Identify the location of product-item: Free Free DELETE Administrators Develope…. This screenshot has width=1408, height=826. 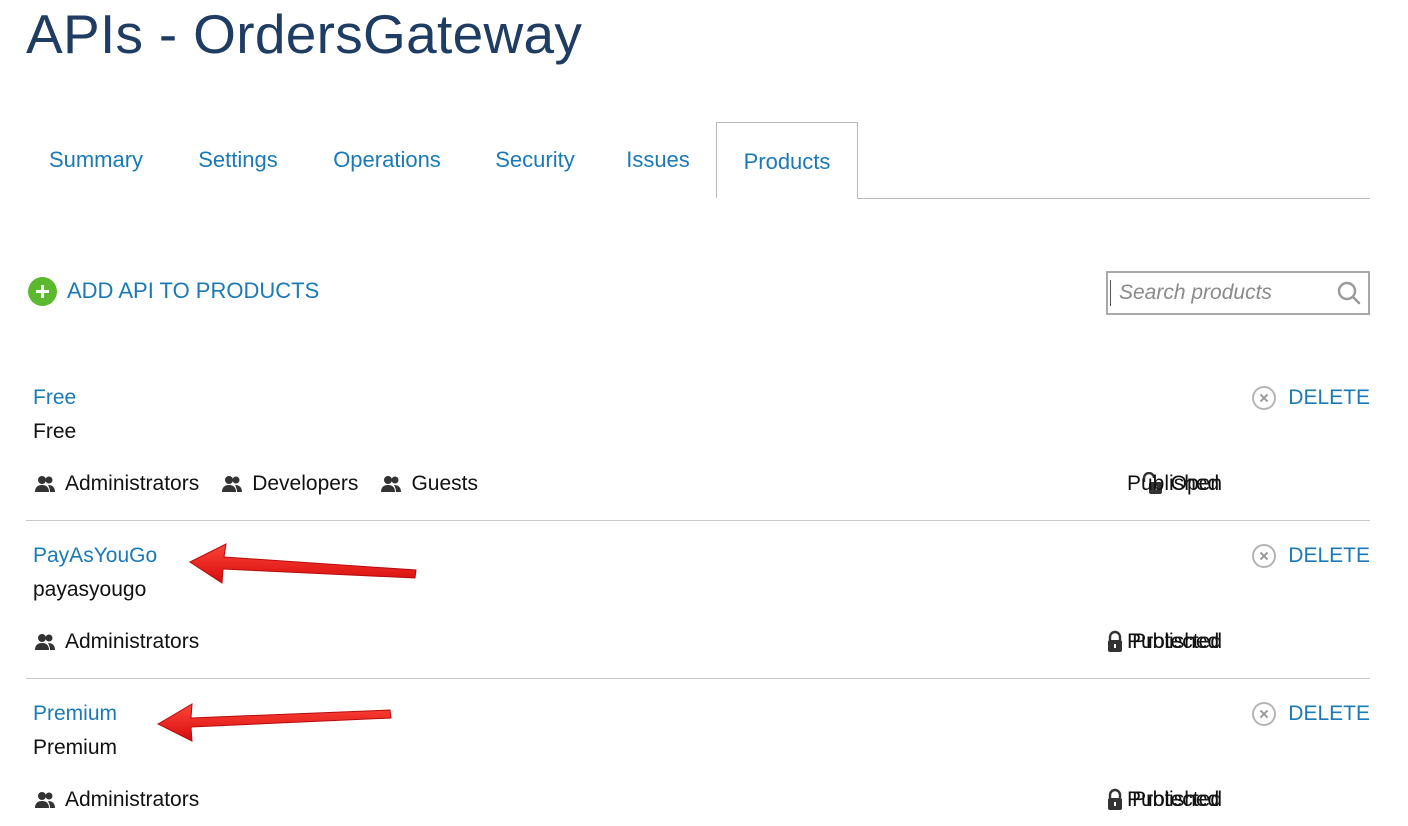
(698, 446).